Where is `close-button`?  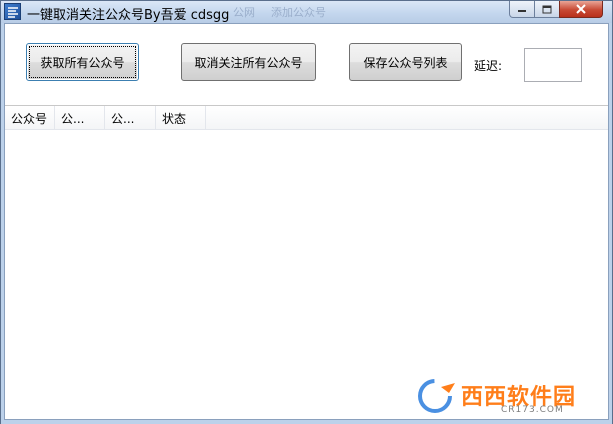
close-button is located at coordinates (581, 9).